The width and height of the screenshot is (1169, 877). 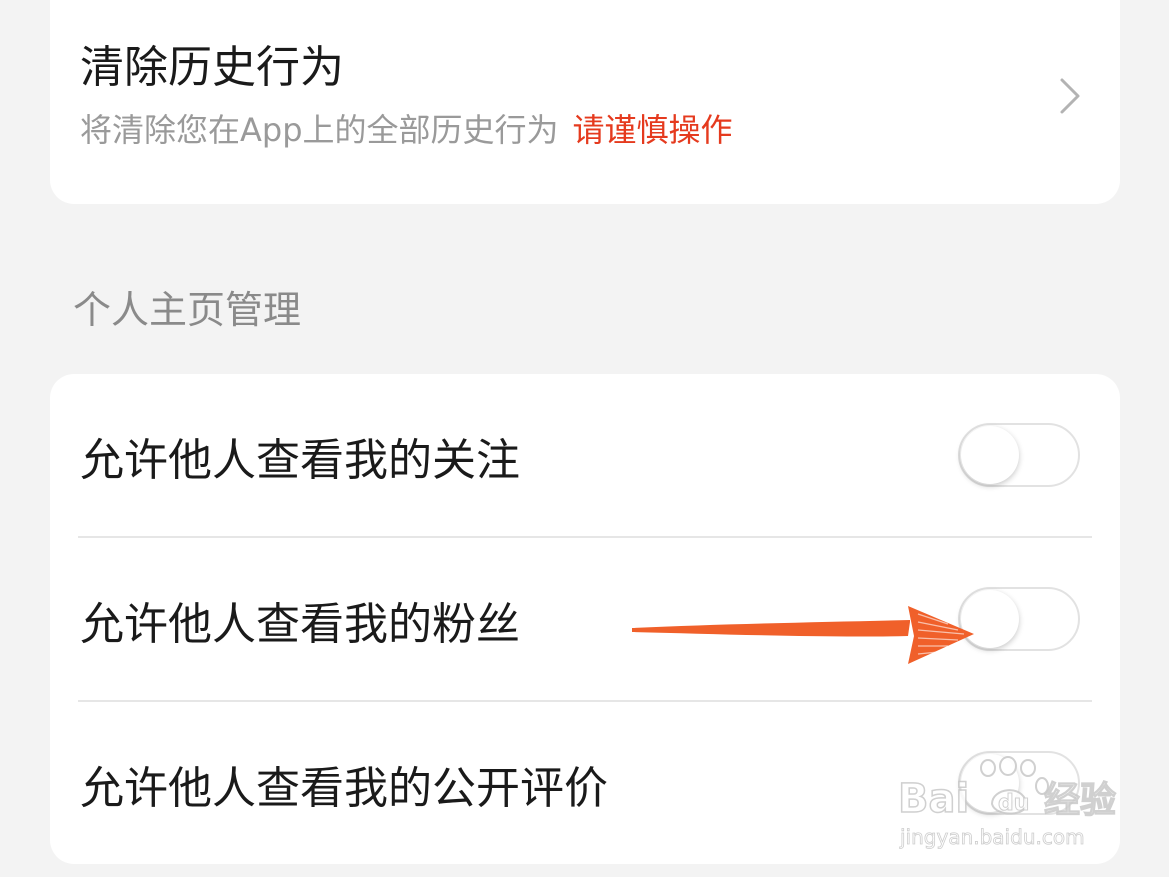 I want to click on toggle-knob, so click(x=990, y=455).